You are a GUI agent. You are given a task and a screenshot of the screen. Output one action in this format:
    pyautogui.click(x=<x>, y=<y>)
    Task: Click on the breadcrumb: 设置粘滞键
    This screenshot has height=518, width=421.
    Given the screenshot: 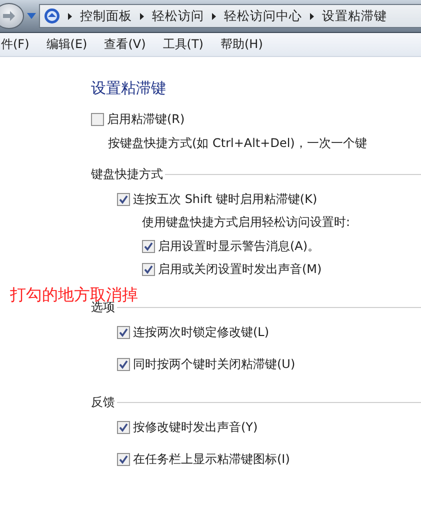 What is the action you would take?
    pyautogui.click(x=354, y=16)
    